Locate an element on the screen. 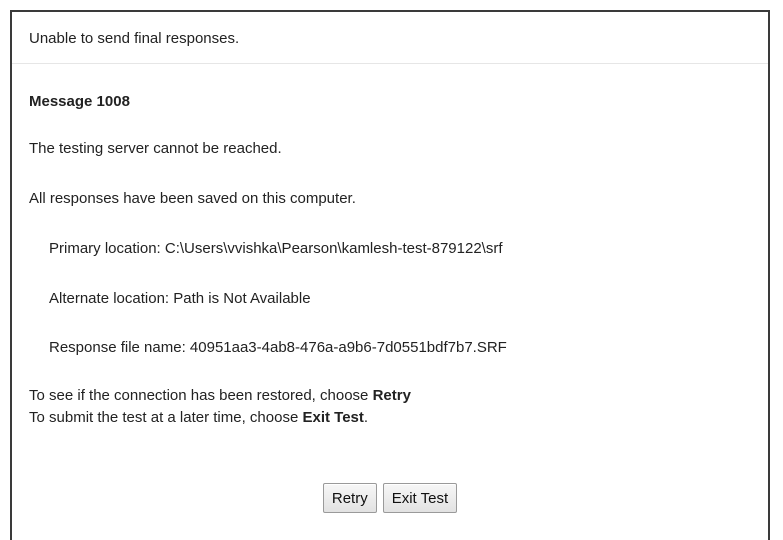 Image resolution: width=783 pixels, height=540 pixels. exit-instruction-emphasis: Exit Test is located at coordinates (333, 417).